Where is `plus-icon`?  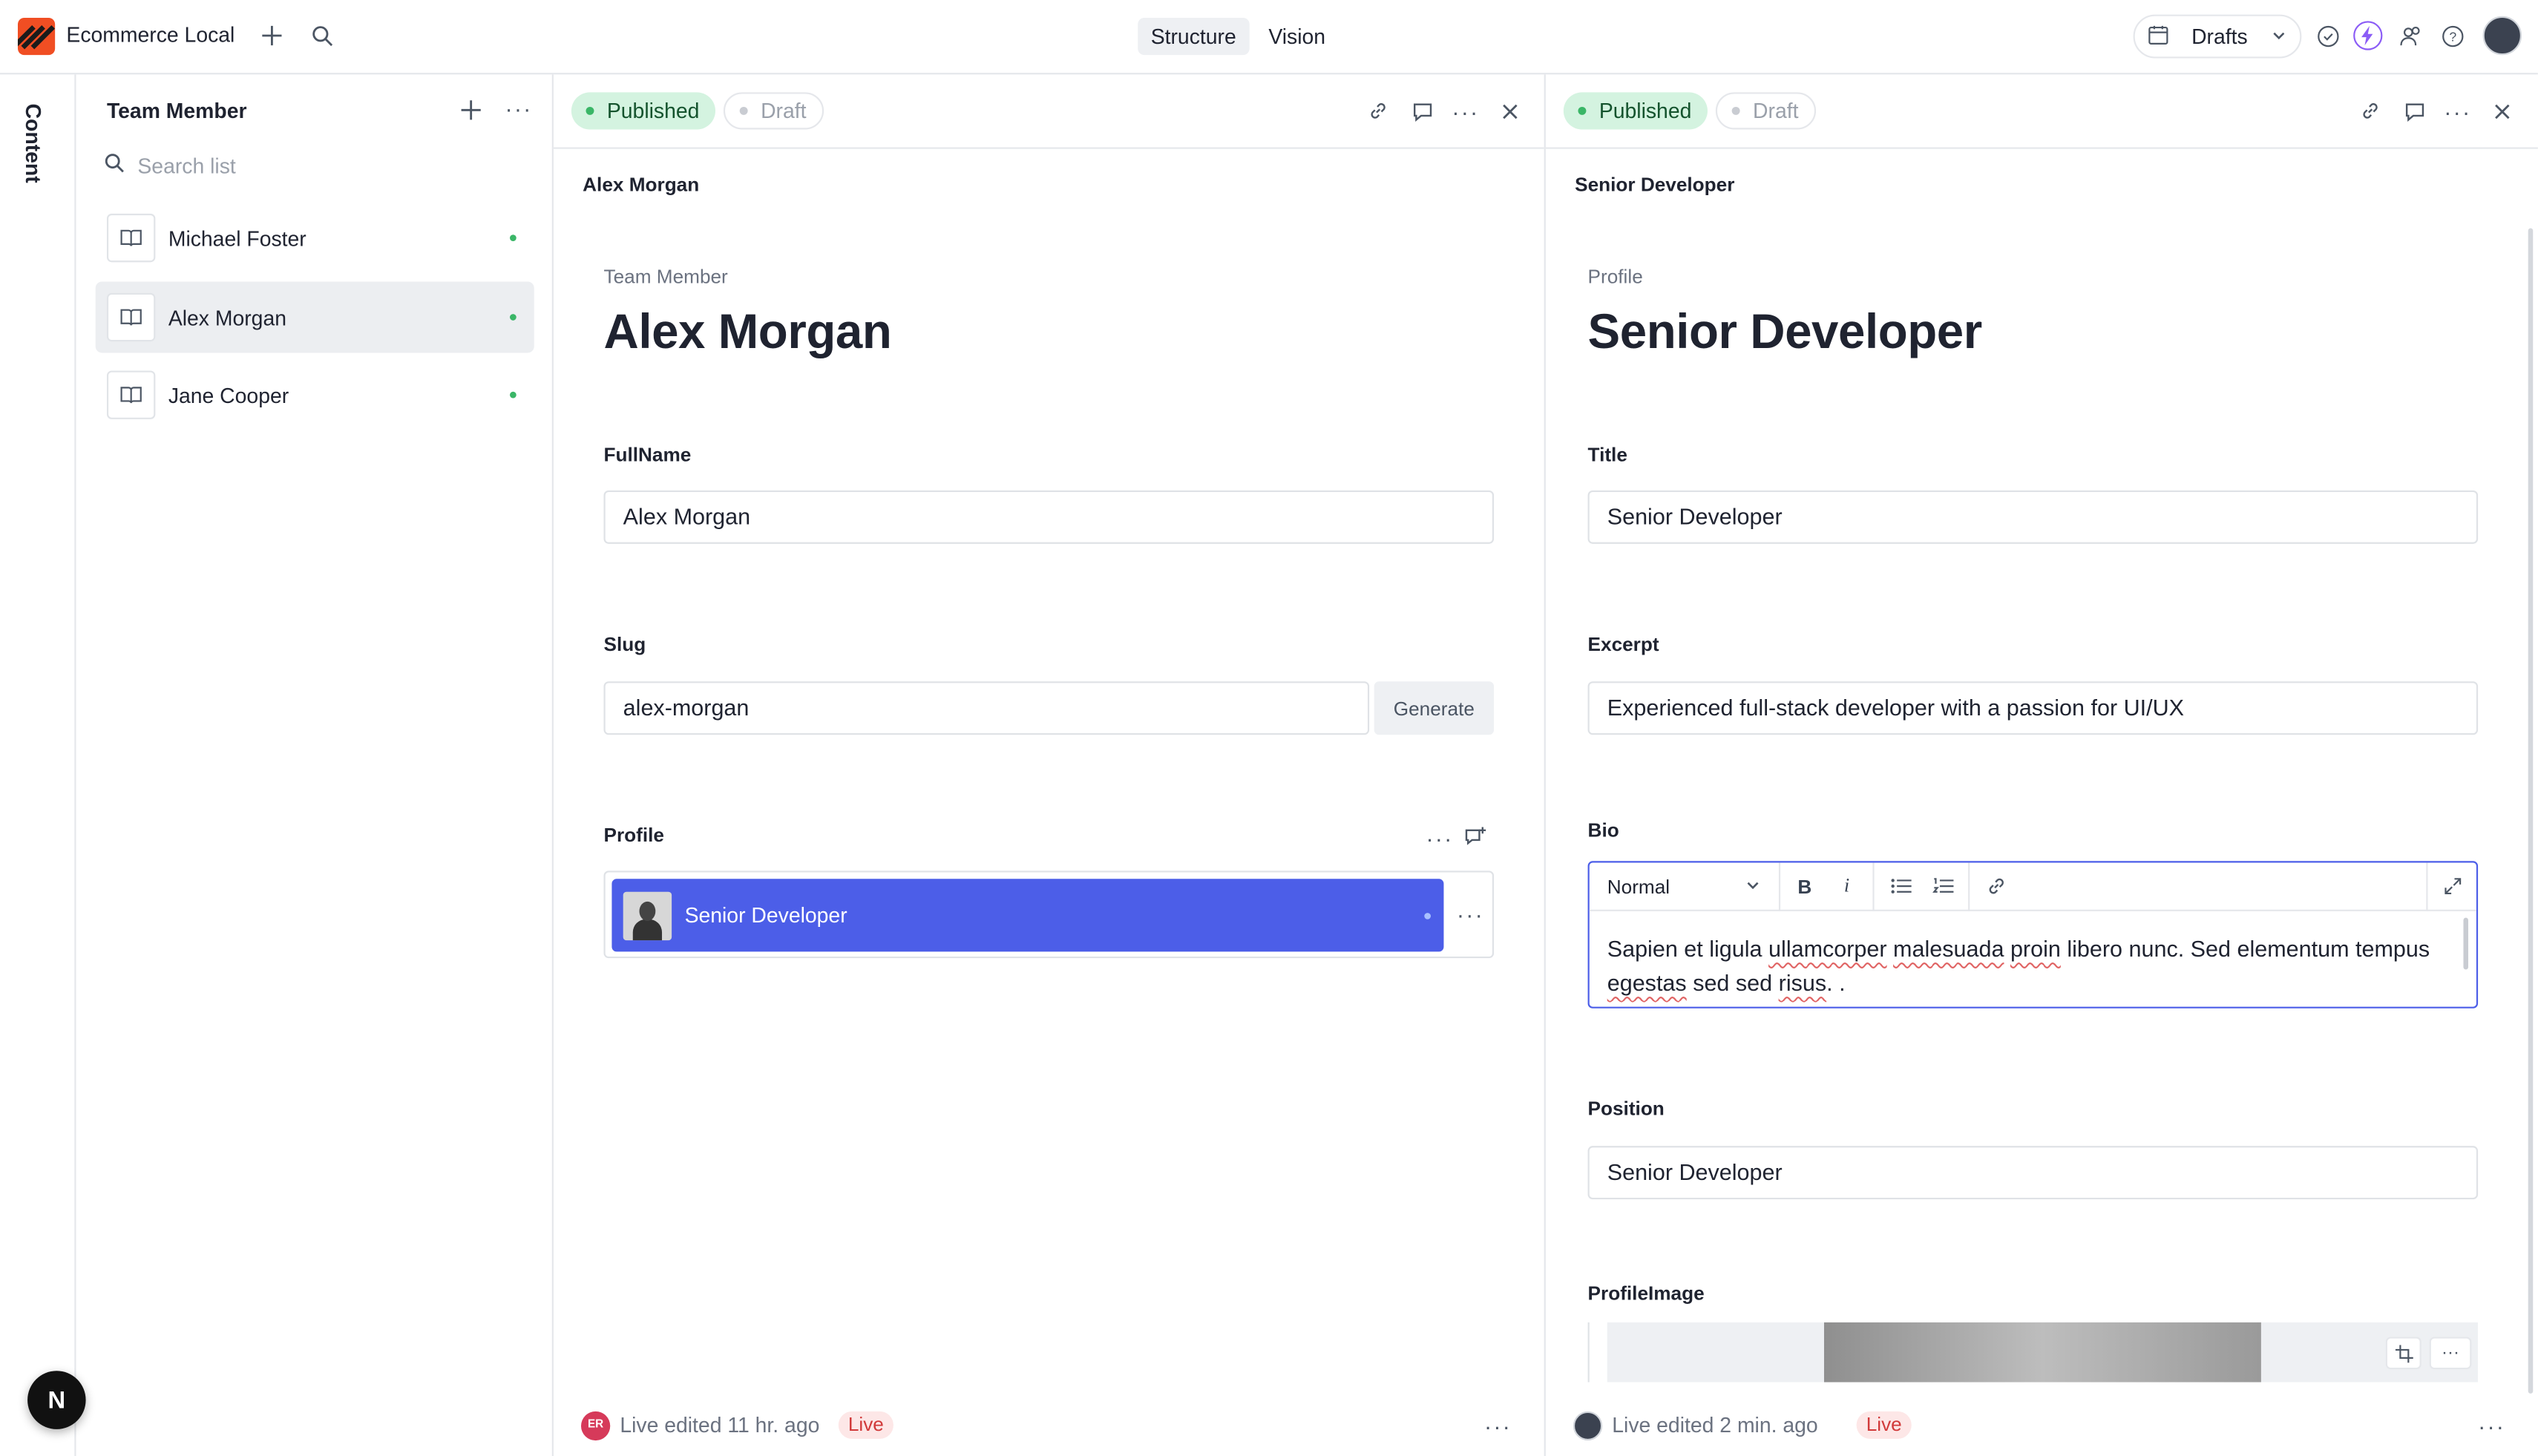 plus-icon is located at coordinates (272, 36).